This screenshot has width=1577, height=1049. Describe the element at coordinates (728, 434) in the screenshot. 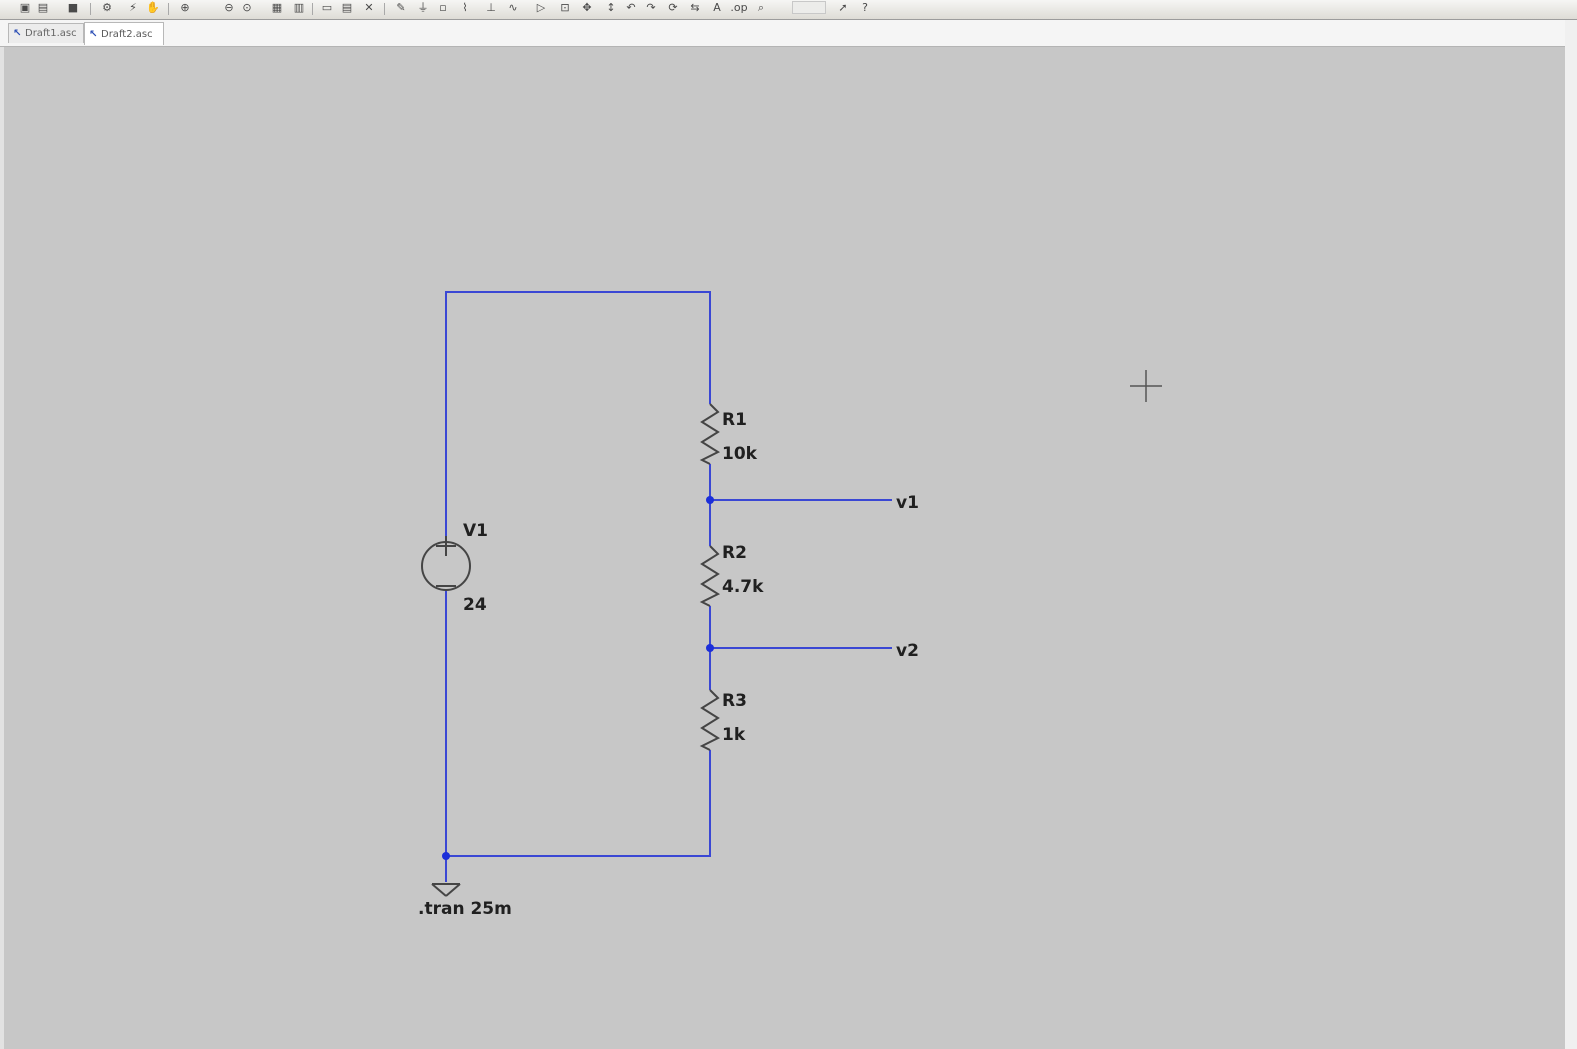

I see `resistor-r1: R1 10k` at that location.